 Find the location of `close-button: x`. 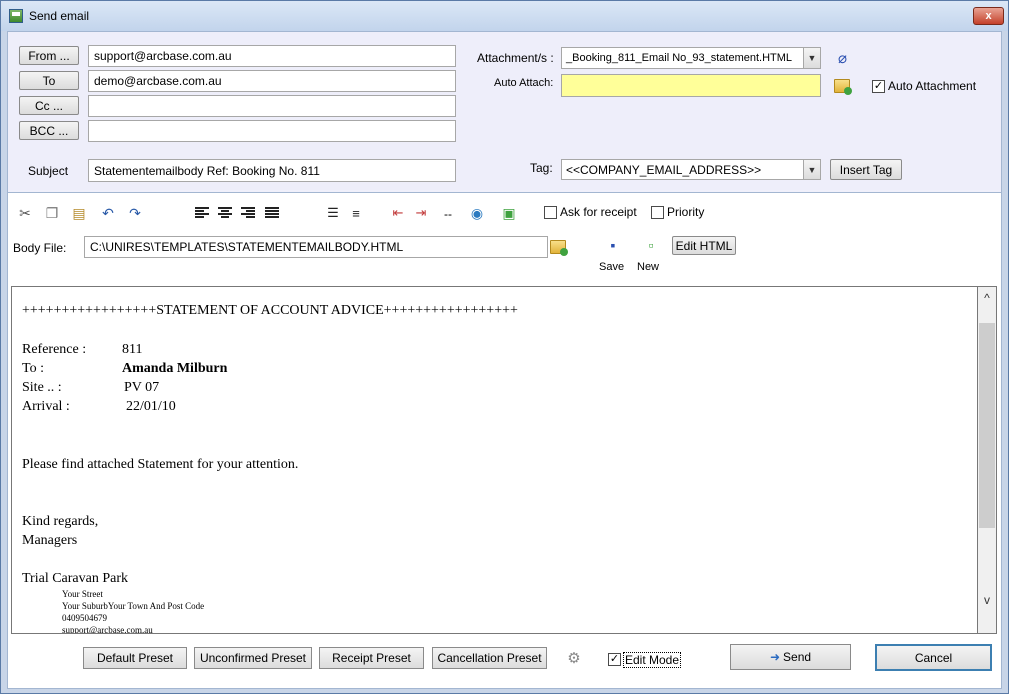

close-button: x is located at coordinates (988, 16).